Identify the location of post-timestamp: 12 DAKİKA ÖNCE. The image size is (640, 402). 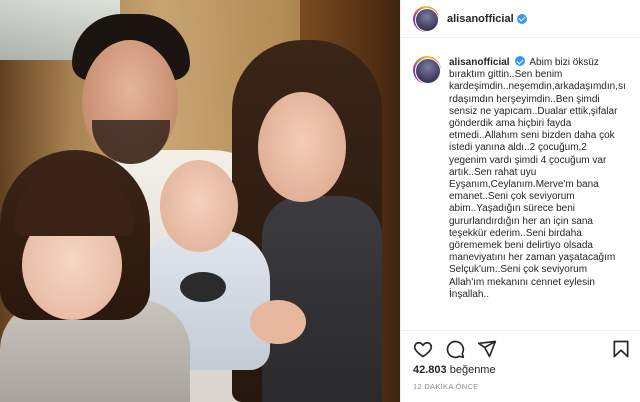
(445, 386).